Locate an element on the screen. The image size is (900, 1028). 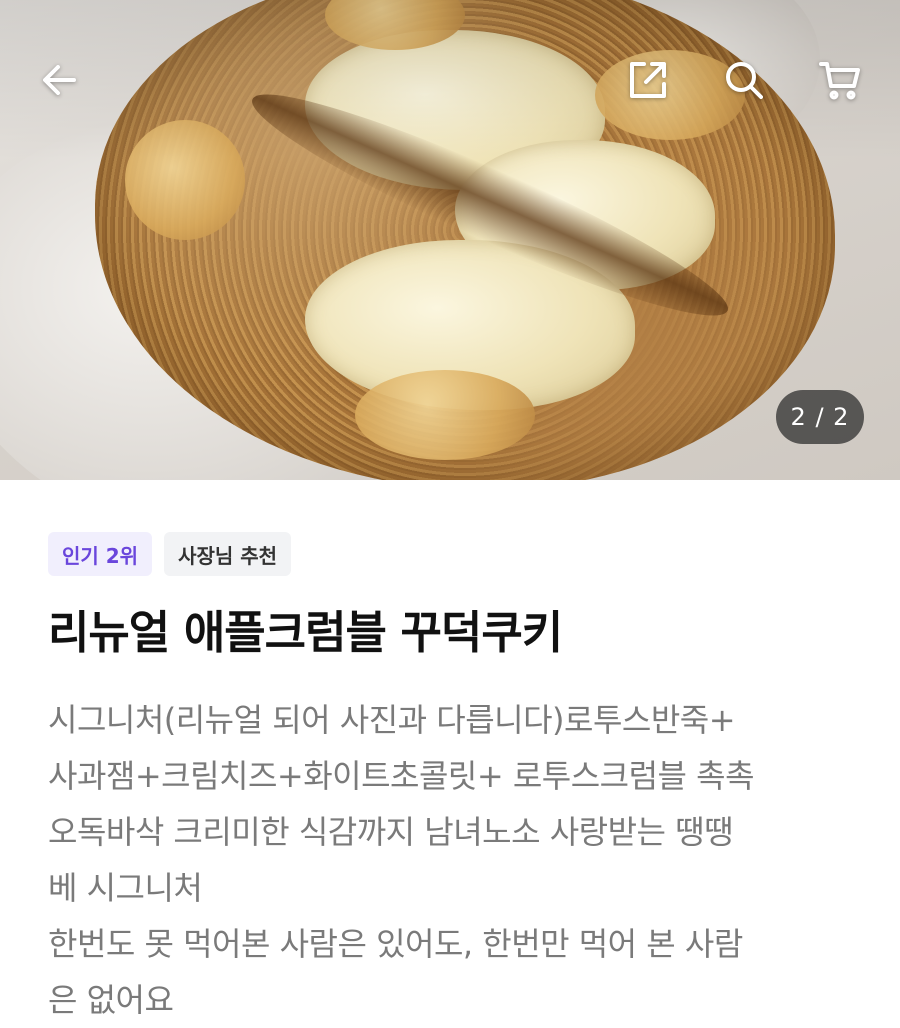
description-line: 오독바삭 크리미한 식감까지 남녀노소 사랑받는 땡땡 is located at coordinates (391, 832).